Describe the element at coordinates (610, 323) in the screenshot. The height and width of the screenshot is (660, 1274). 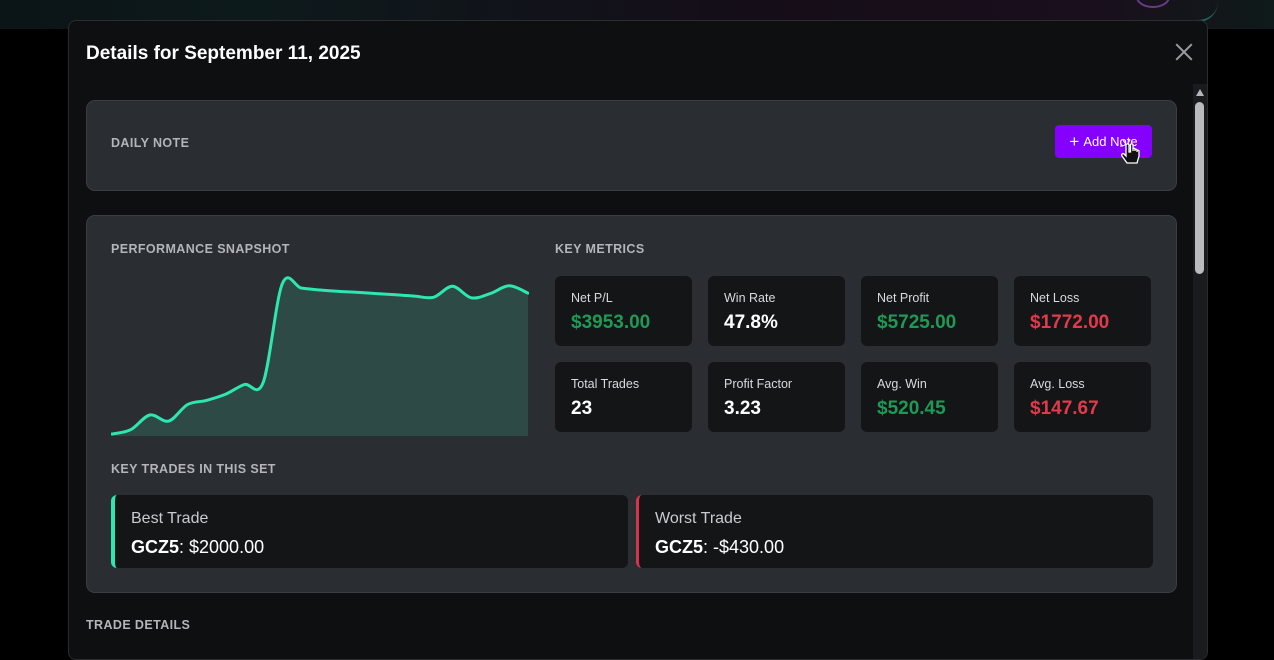
I see `metric-value: $3953.00` at that location.